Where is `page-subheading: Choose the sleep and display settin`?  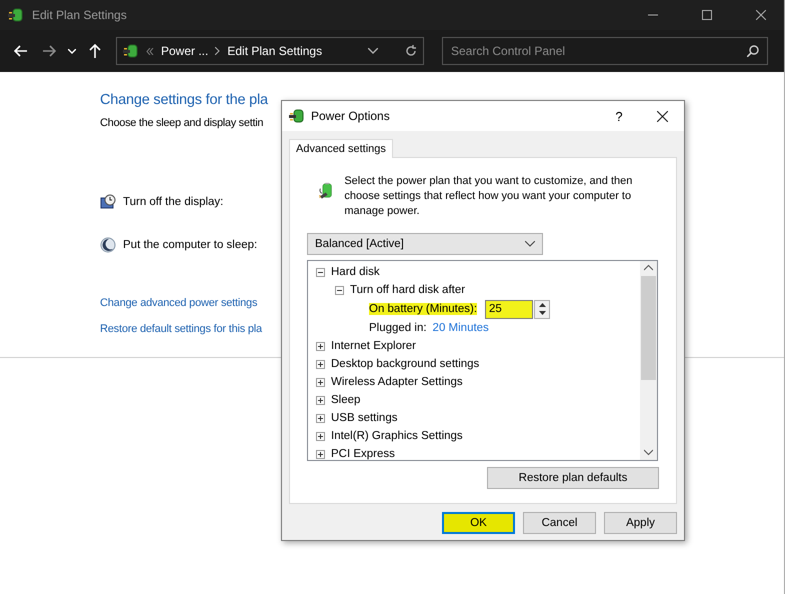 page-subheading: Choose the sleep and display settin is located at coordinates (182, 123).